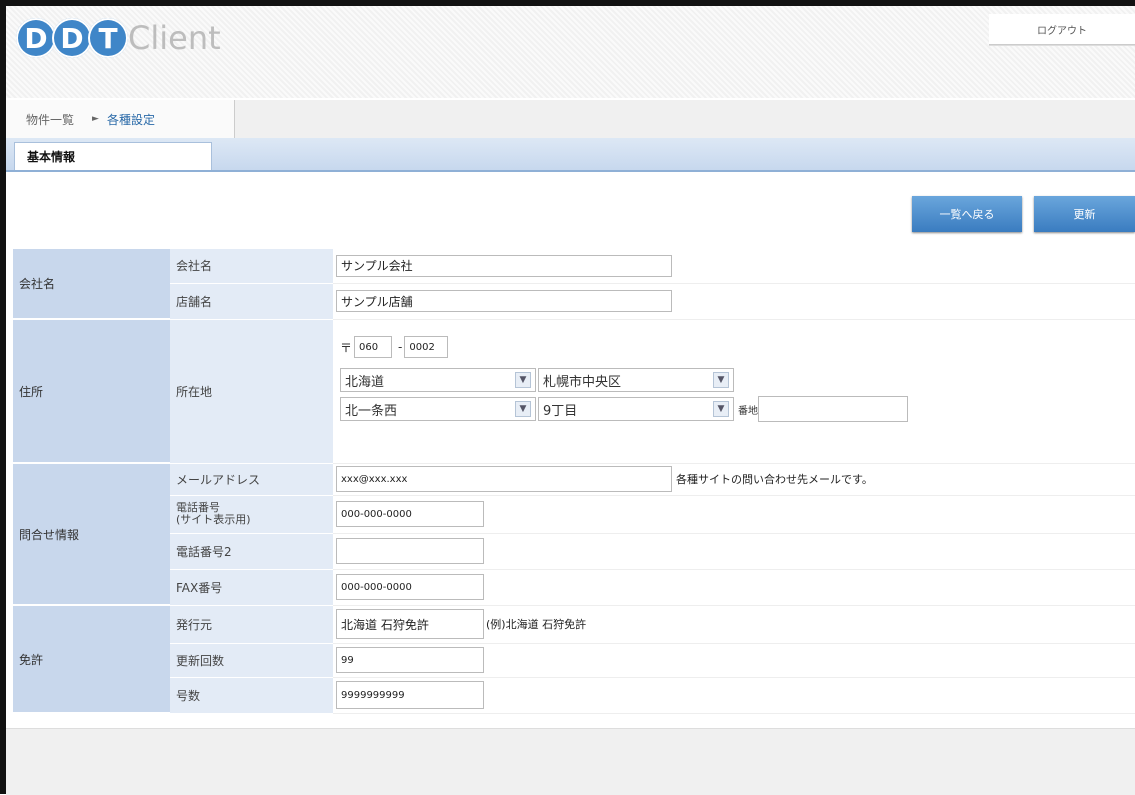  I want to click on breadcrumb-bar: 物件一覧 ► 各種設定, so click(570, 119).